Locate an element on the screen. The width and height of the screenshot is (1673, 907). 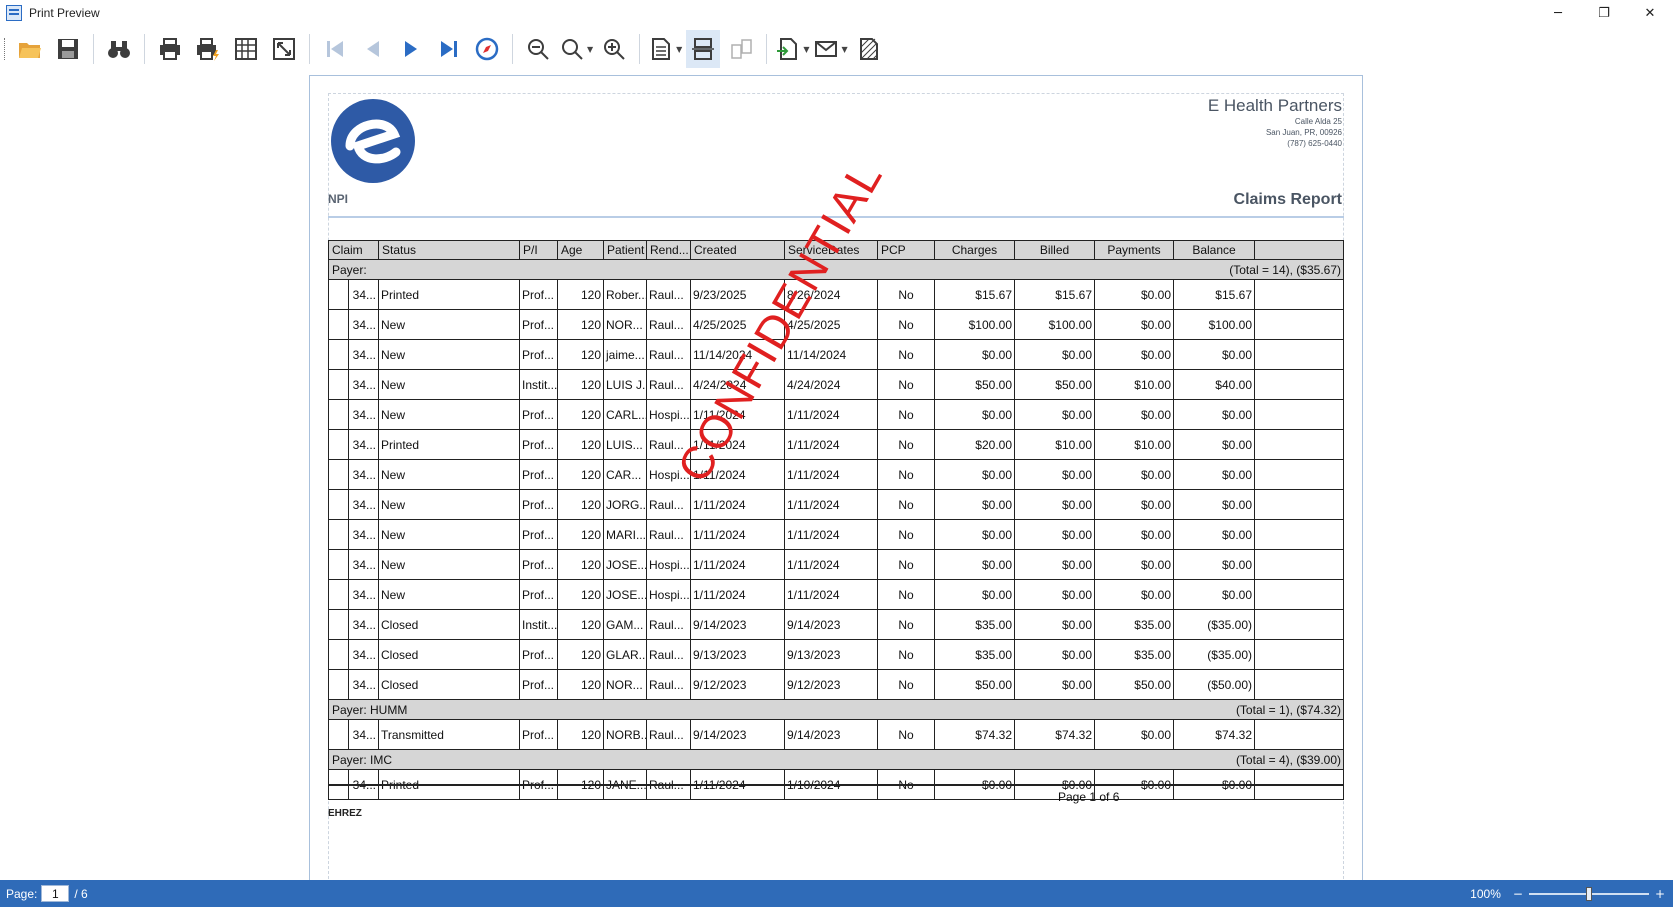
zoom-slider is located at coordinates (1588, 893).